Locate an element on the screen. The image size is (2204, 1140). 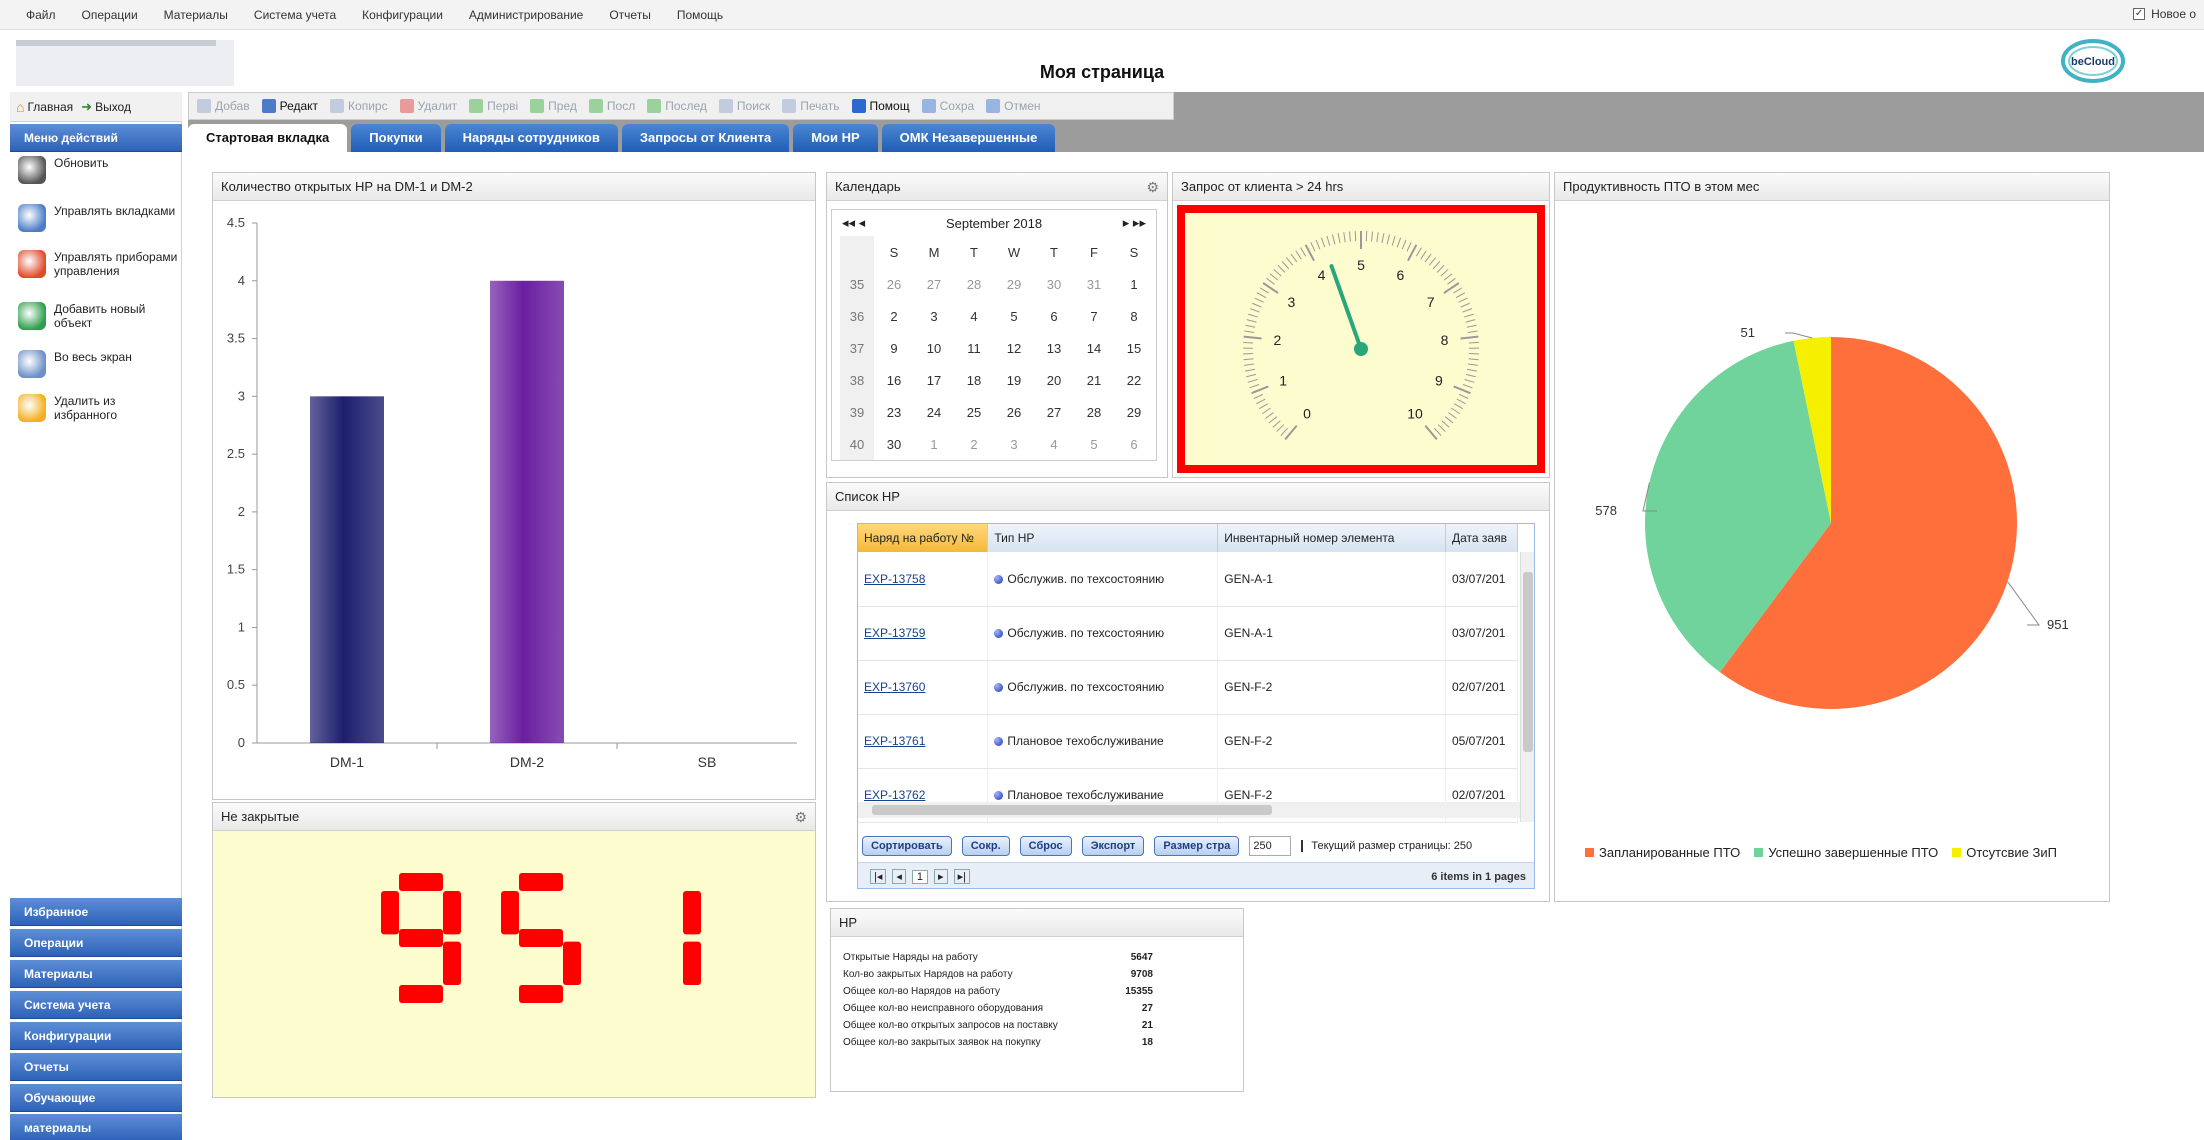
calendar-day: 10 is located at coordinates (934, 348).